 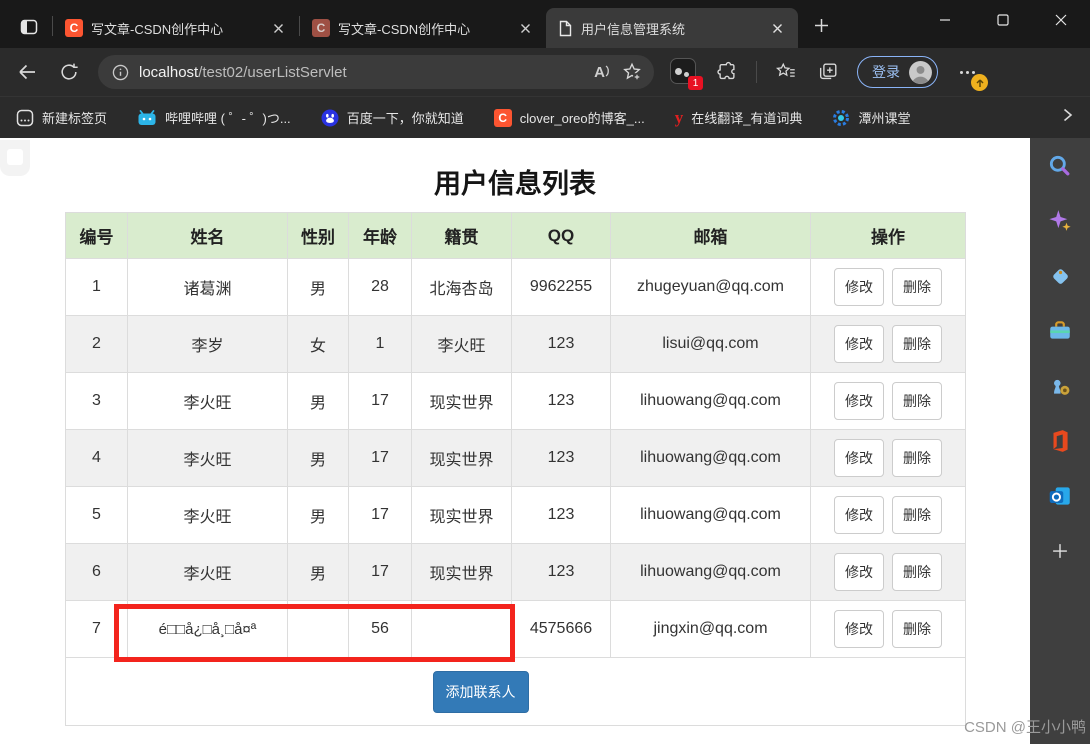 I want to click on bookmark-youdao: y 在线翻译_有道词典, so click(x=739, y=118).